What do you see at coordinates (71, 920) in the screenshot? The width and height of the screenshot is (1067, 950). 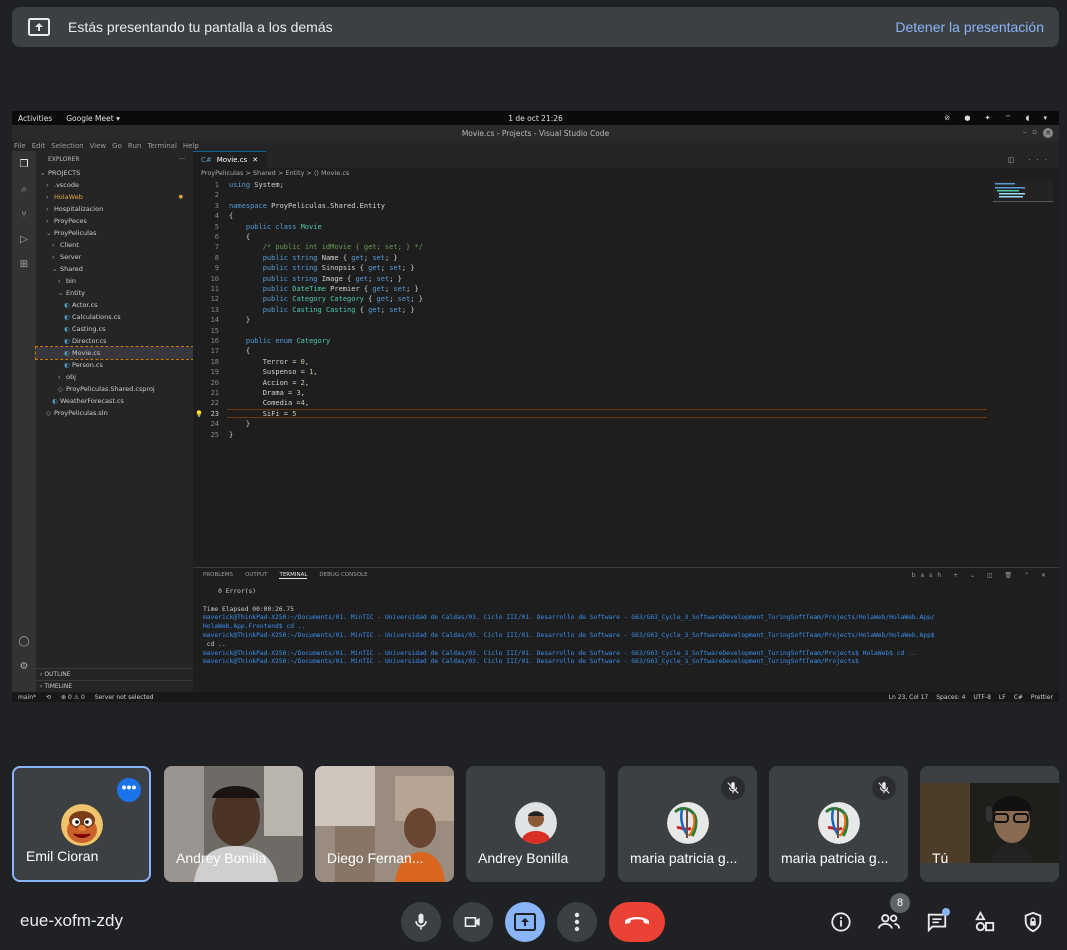 I see `meeting-code: eue-xofm-zdy` at bounding box center [71, 920].